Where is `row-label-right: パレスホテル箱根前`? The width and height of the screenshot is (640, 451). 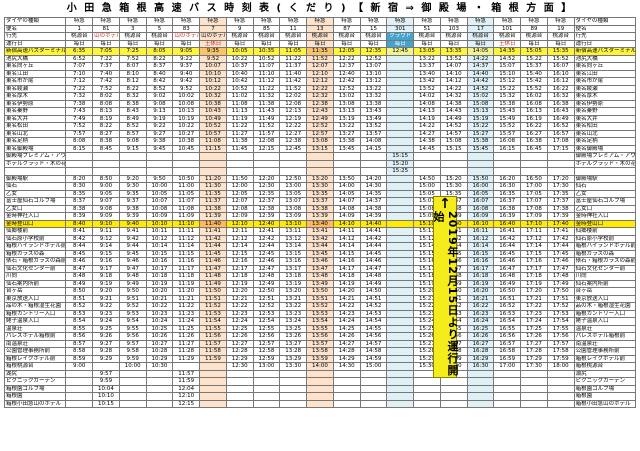
row-label-right: パレスホテル箱根前 is located at coordinates (605, 336).